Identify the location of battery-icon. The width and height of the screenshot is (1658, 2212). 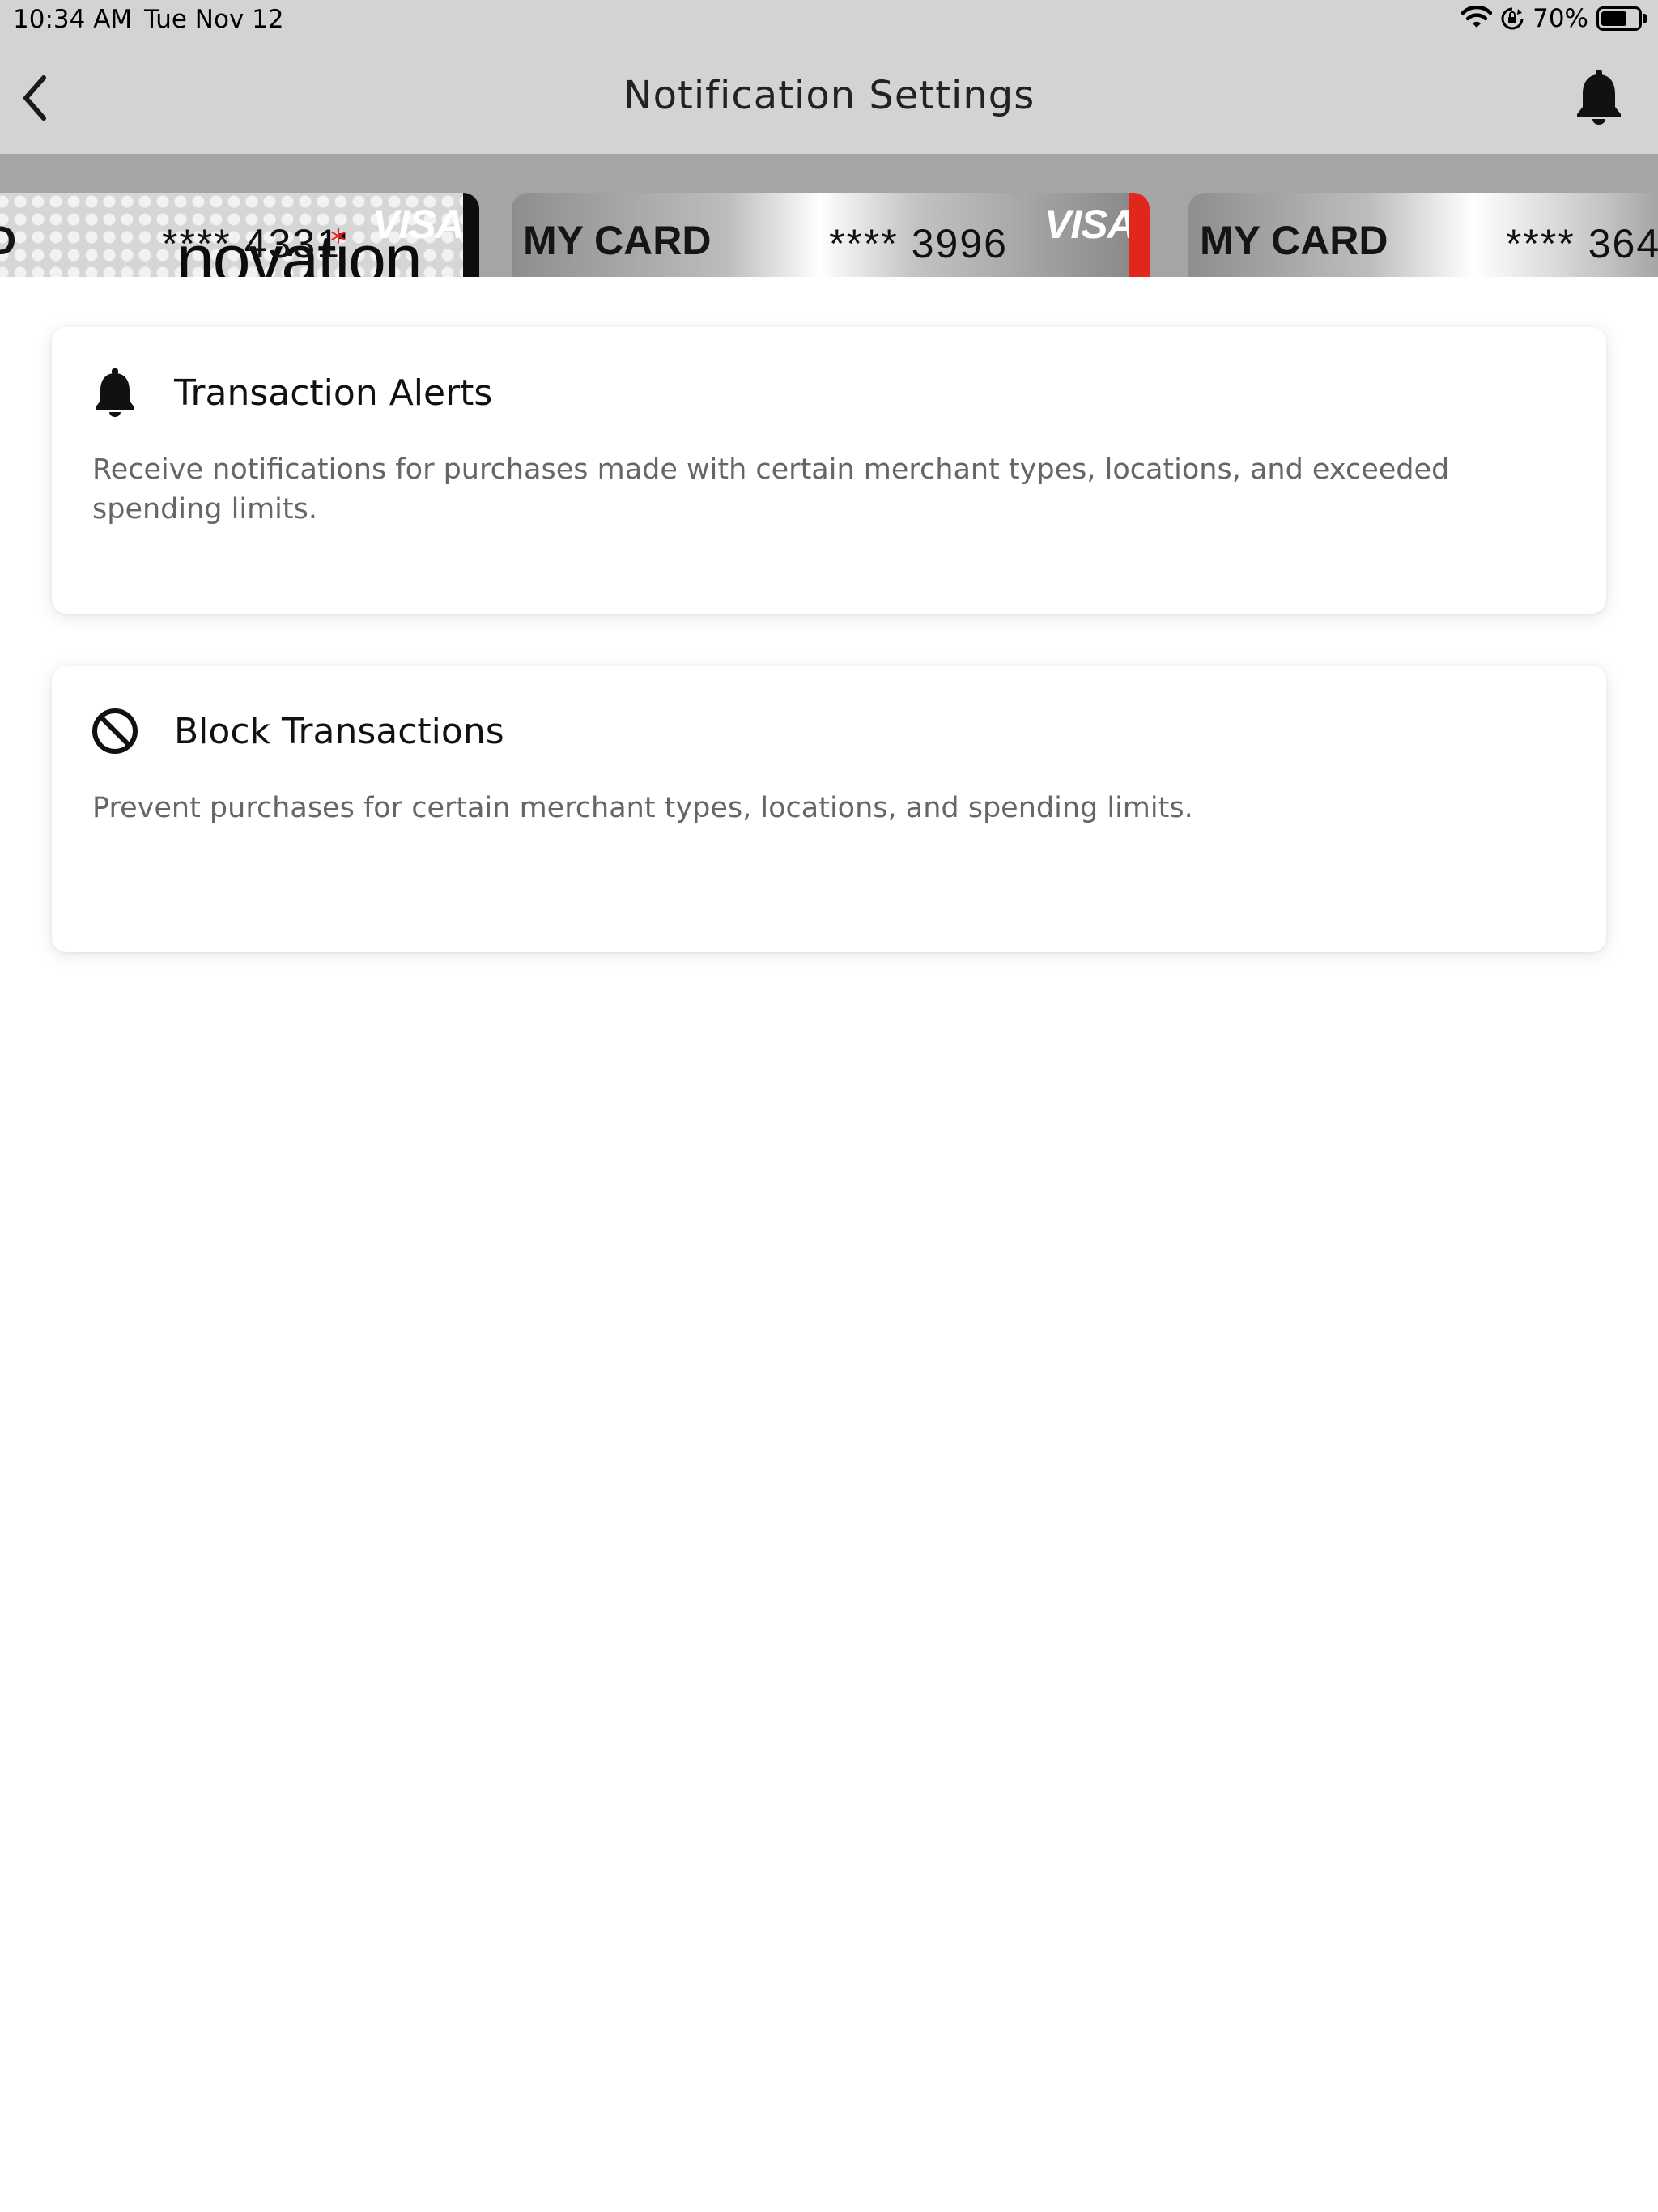
(1619, 19).